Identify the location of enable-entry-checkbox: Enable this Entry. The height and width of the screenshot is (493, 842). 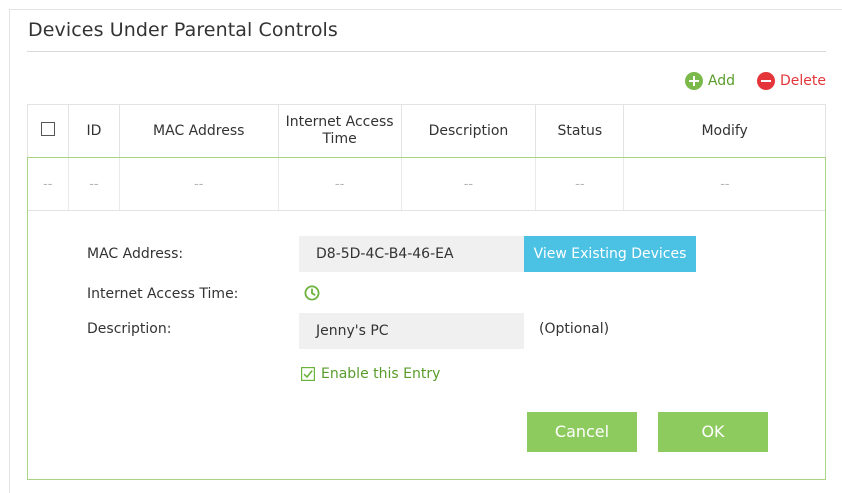
(370, 374).